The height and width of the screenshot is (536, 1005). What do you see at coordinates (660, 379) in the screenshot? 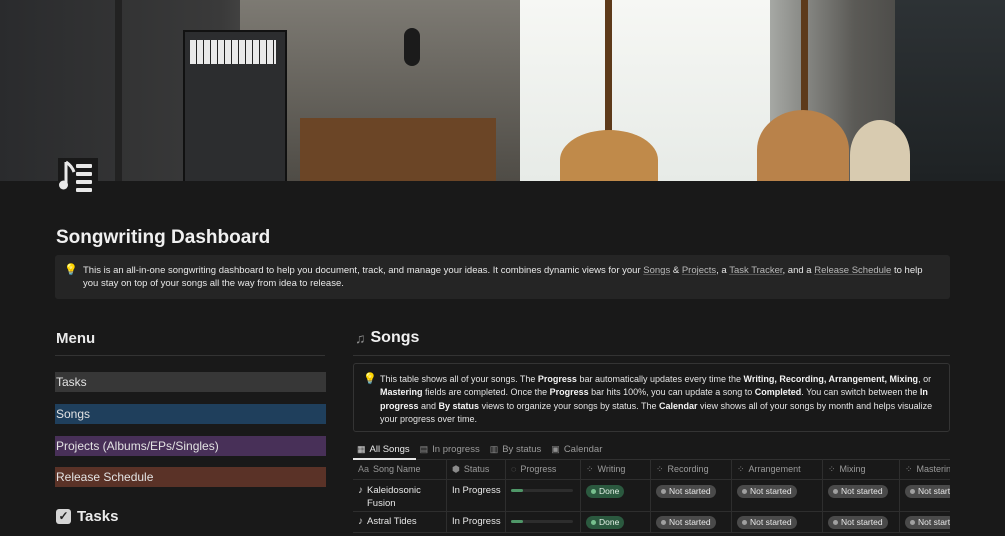
I see `callout-text: bar automatically updates every time the` at bounding box center [660, 379].